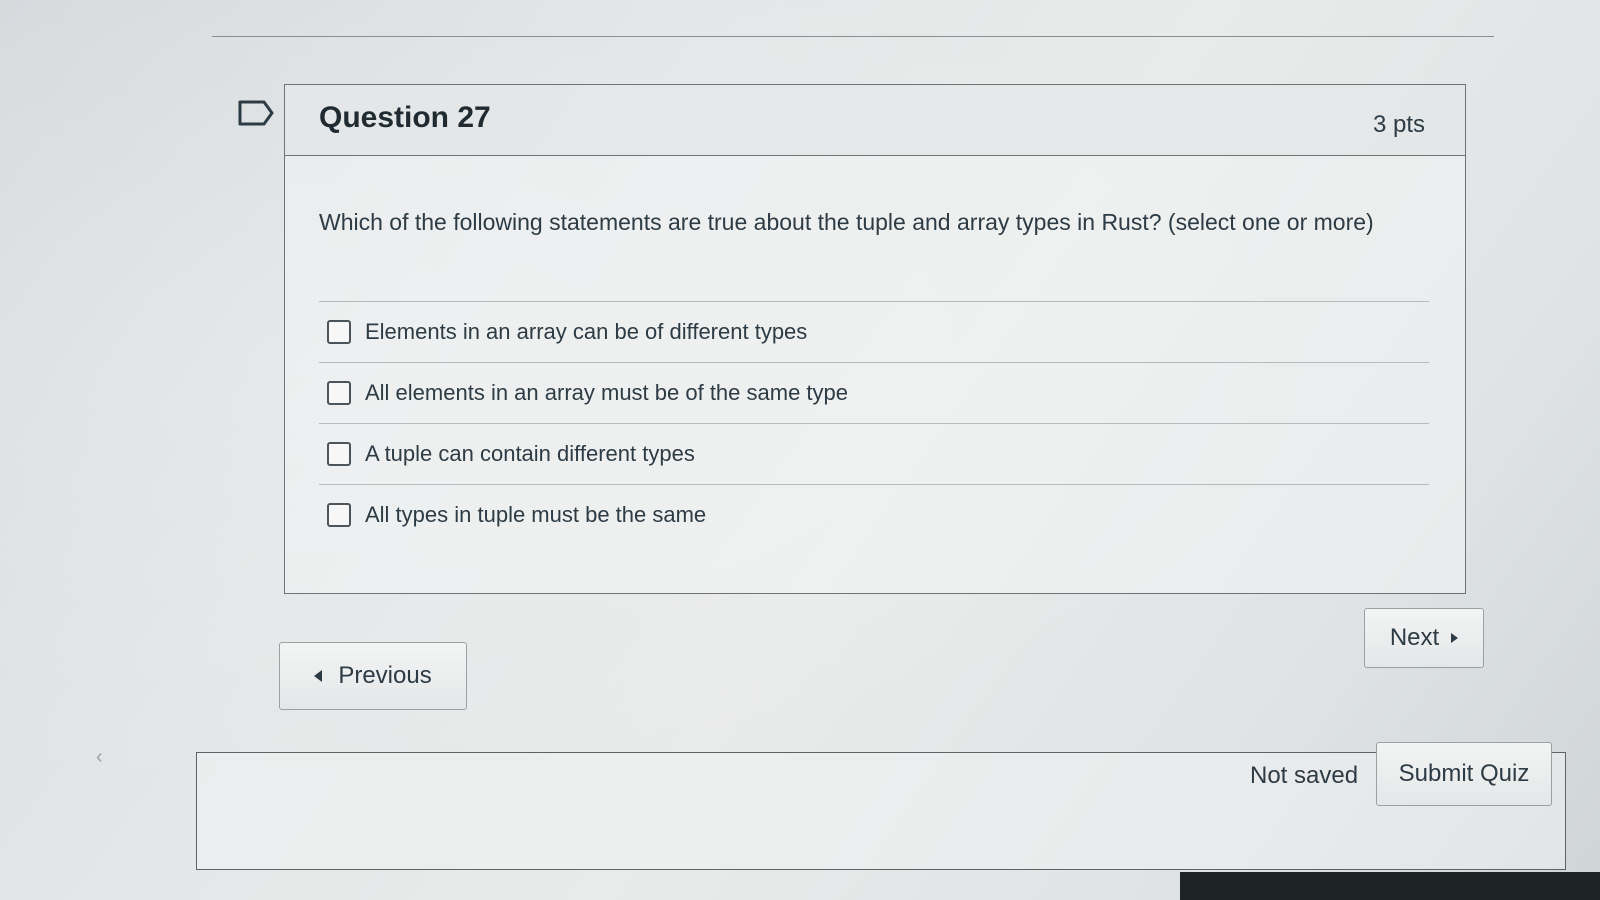 Image resolution: width=1600 pixels, height=900 pixels. I want to click on previous-button-label: Previous, so click(385, 675).